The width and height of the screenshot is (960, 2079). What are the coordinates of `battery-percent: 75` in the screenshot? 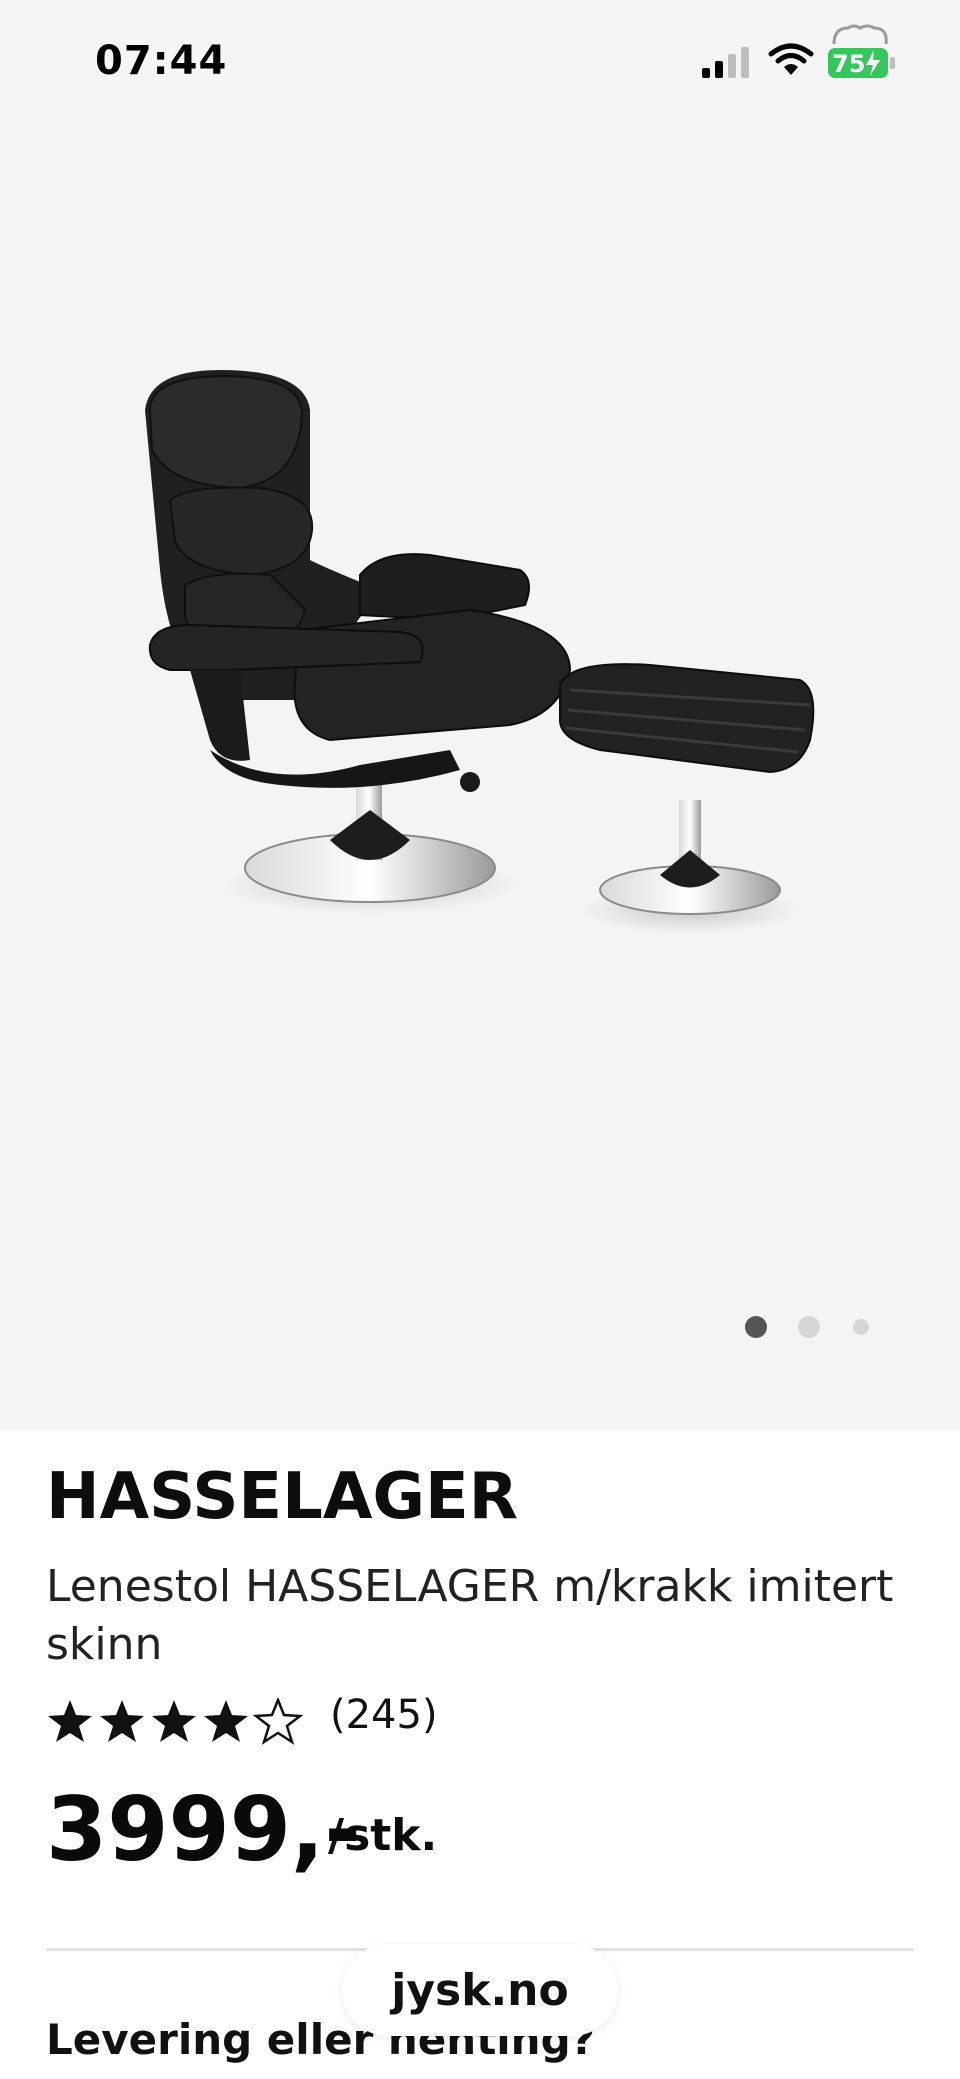 It's located at (848, 64).